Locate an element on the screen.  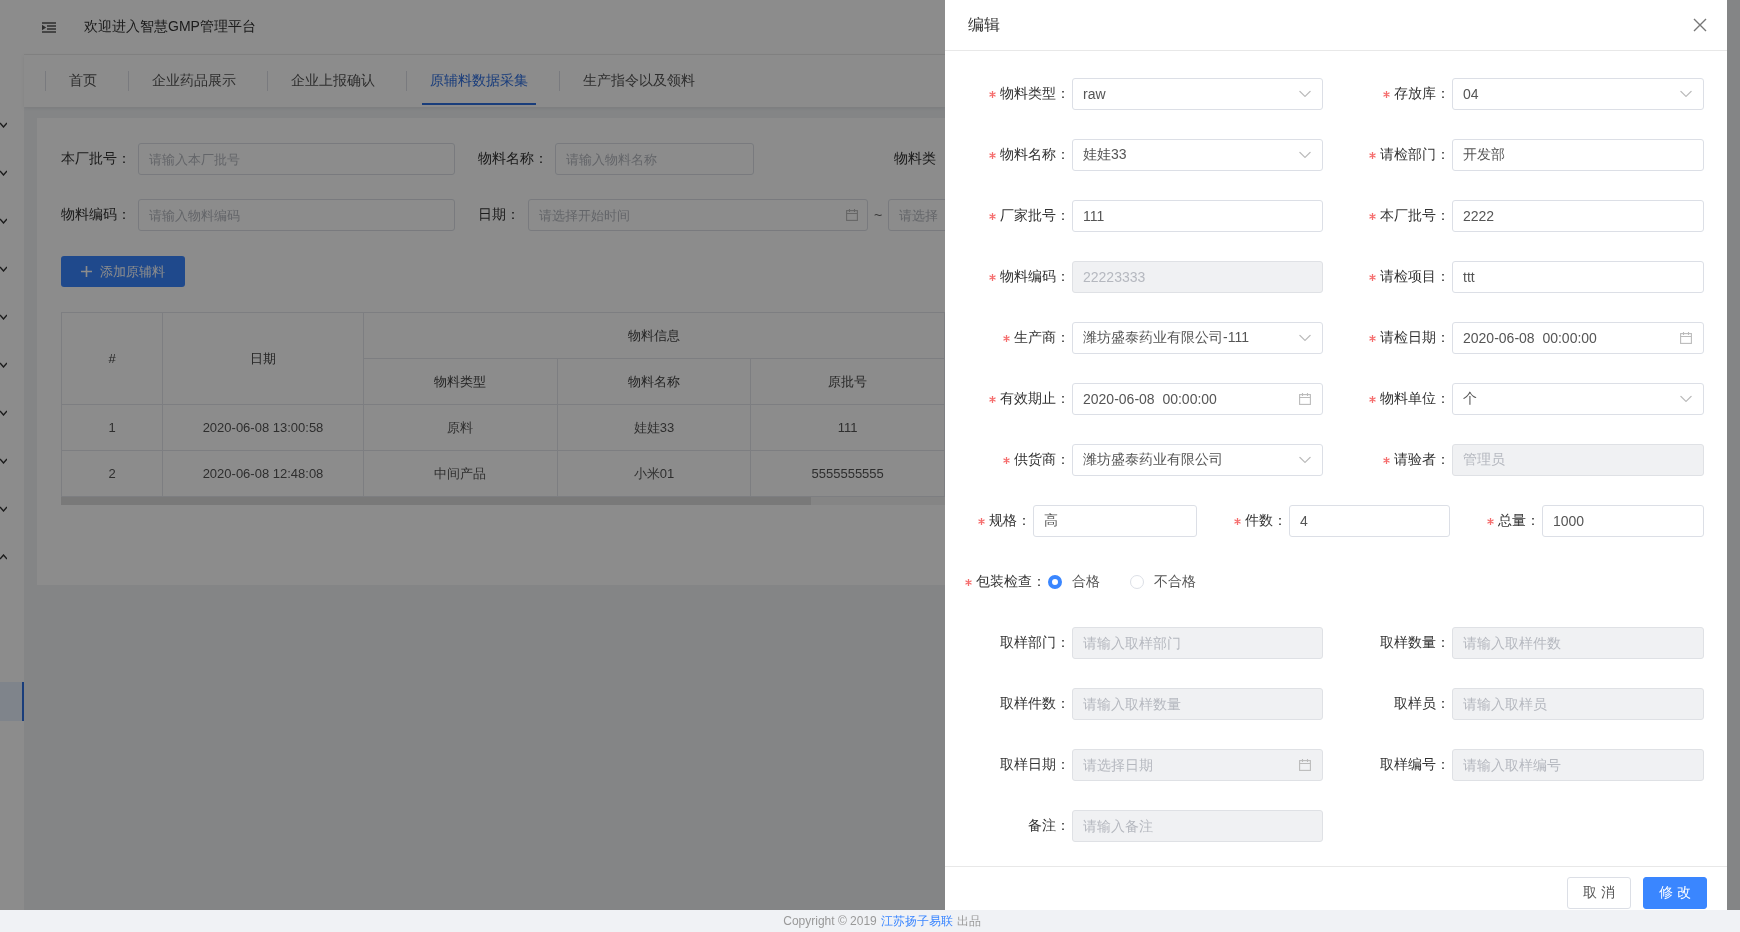
input-field: 1000 is located at coordinates (1623, 521).